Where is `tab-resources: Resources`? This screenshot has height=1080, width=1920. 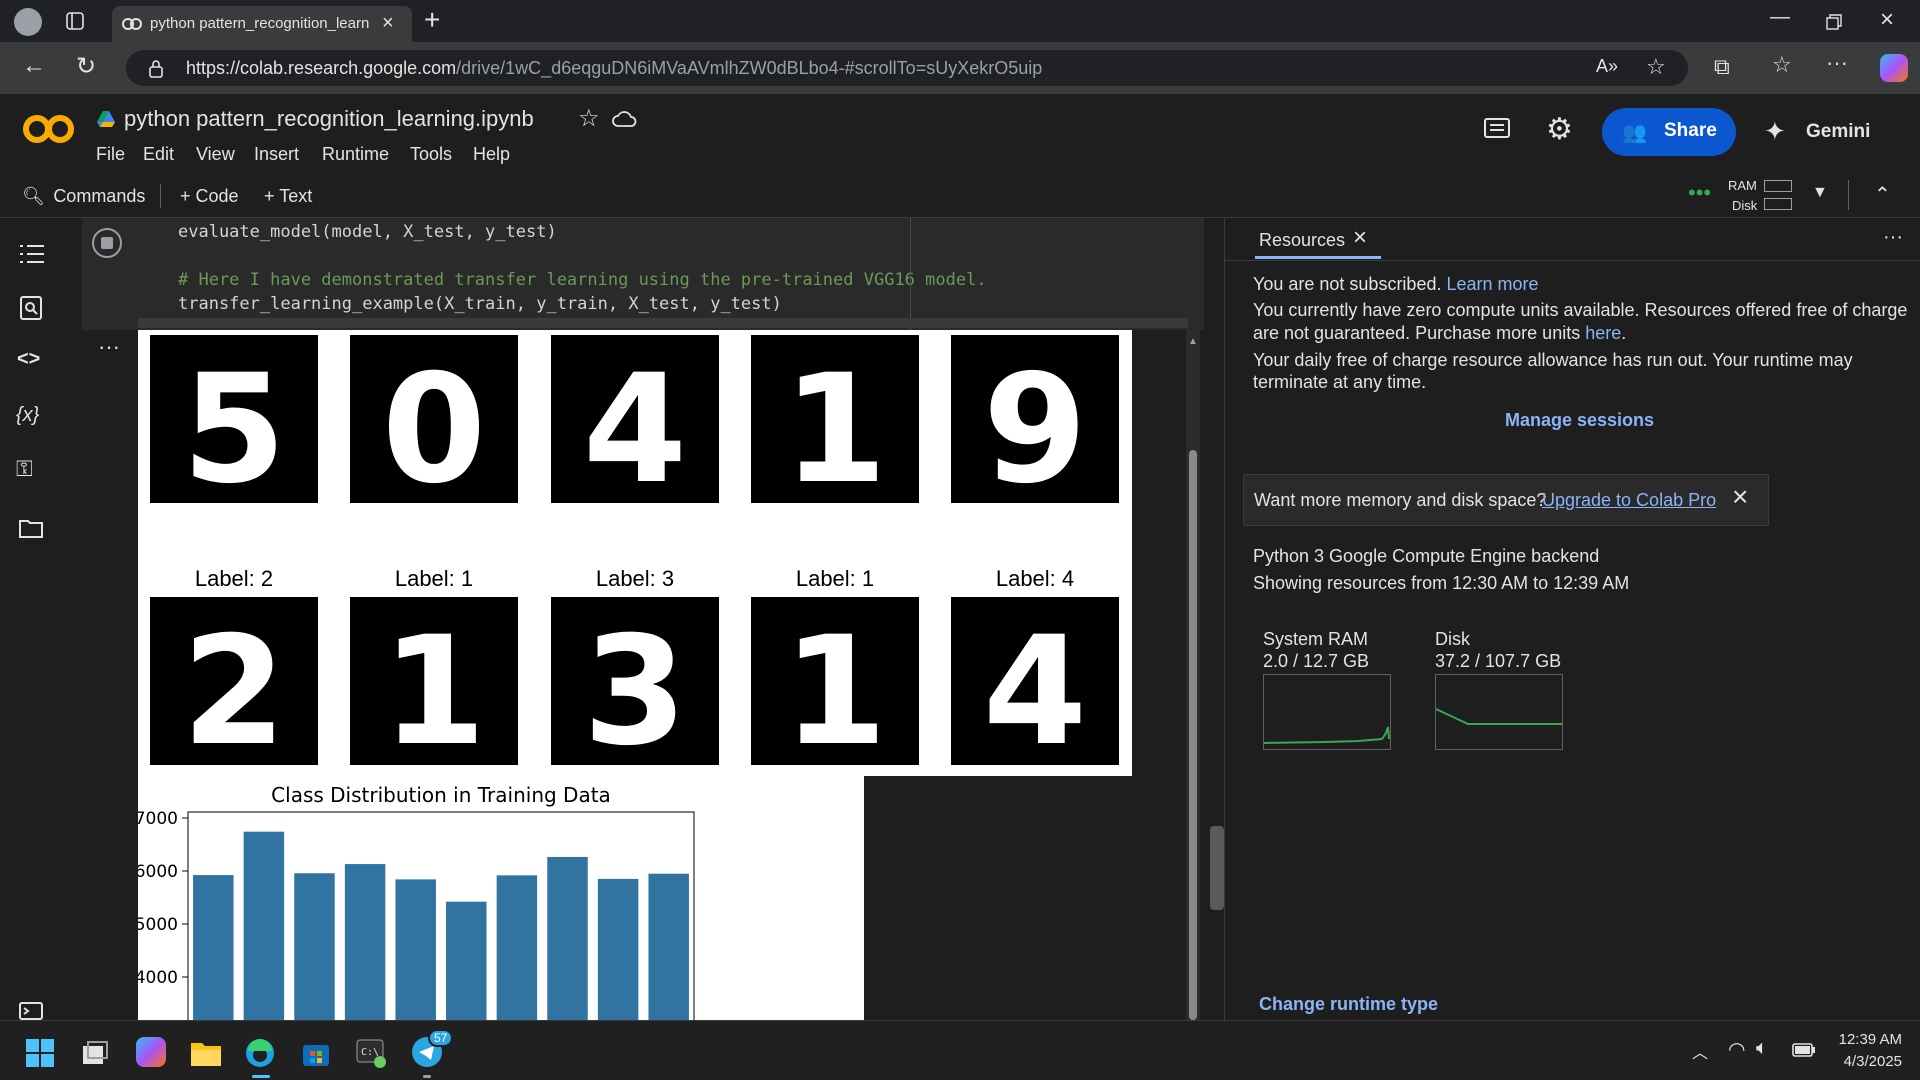
tab-resources: Resources is located at coordinates (1302, 240).